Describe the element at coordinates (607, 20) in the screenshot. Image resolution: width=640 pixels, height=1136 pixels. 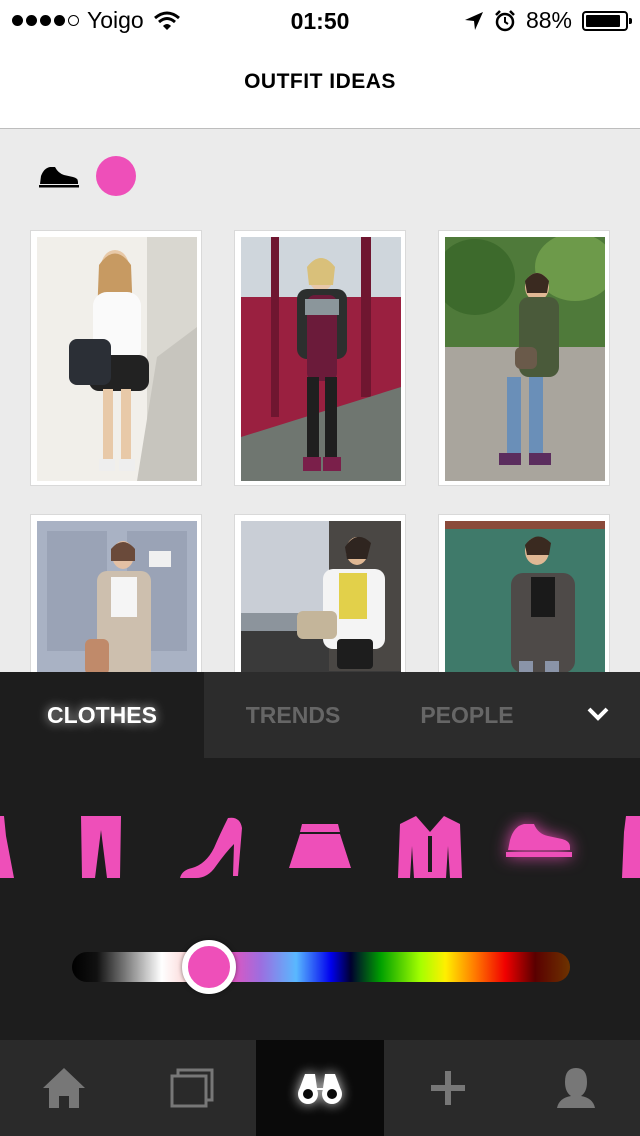
I see `battery-icon` at that location.